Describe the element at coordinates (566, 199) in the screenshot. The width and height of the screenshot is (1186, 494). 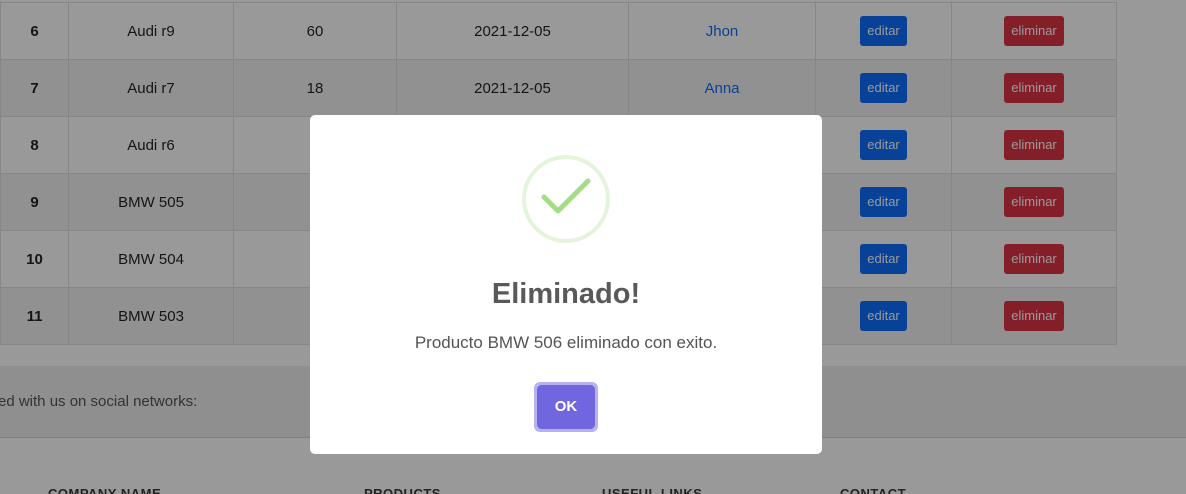
I see `success-check-icon` at that location.